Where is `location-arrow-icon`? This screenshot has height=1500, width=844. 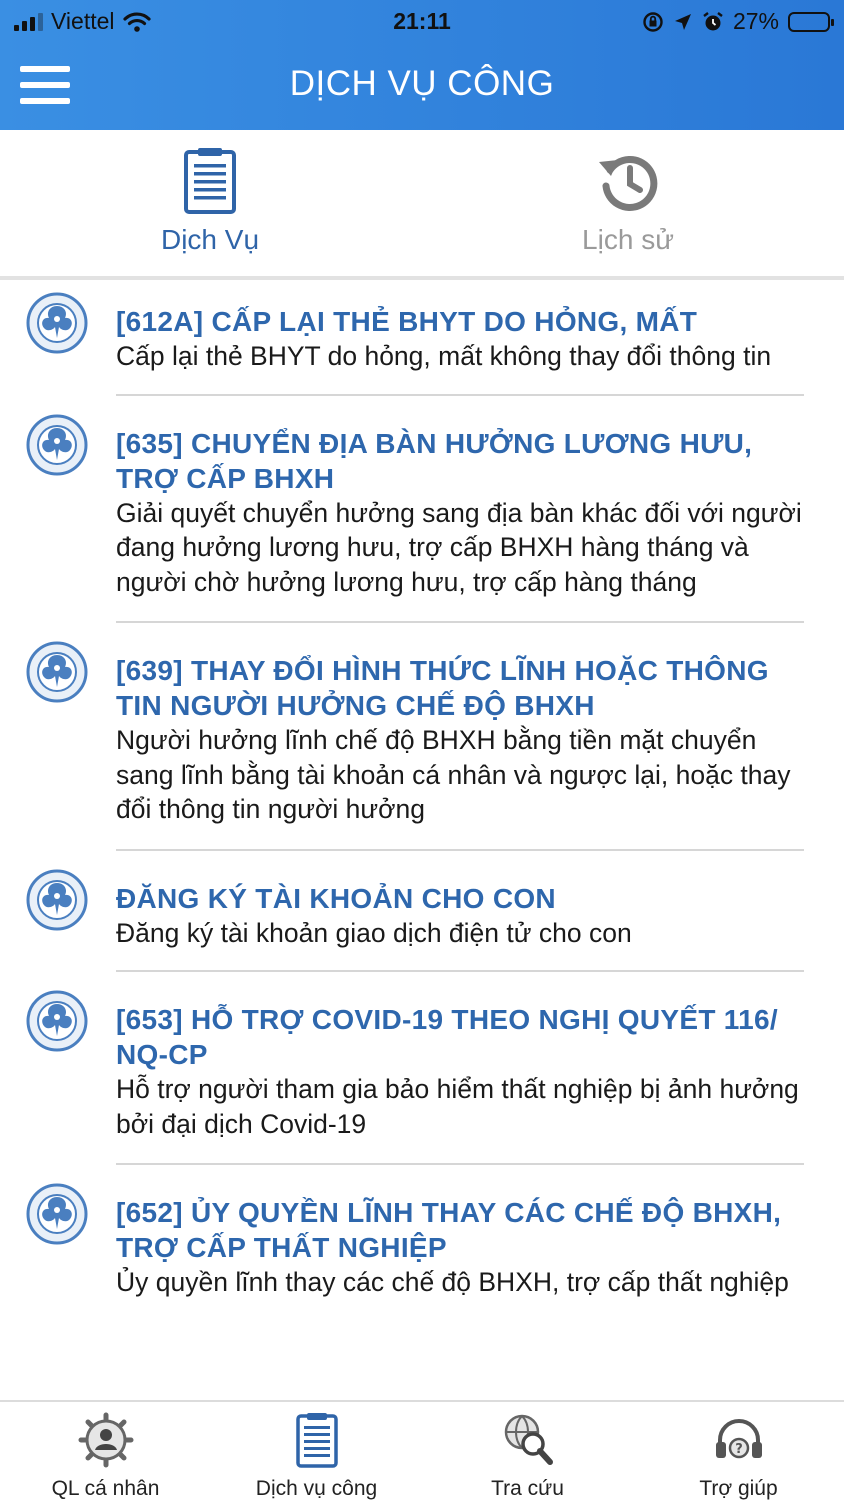 location-arrow-icon is located at coordinates (682, 21).